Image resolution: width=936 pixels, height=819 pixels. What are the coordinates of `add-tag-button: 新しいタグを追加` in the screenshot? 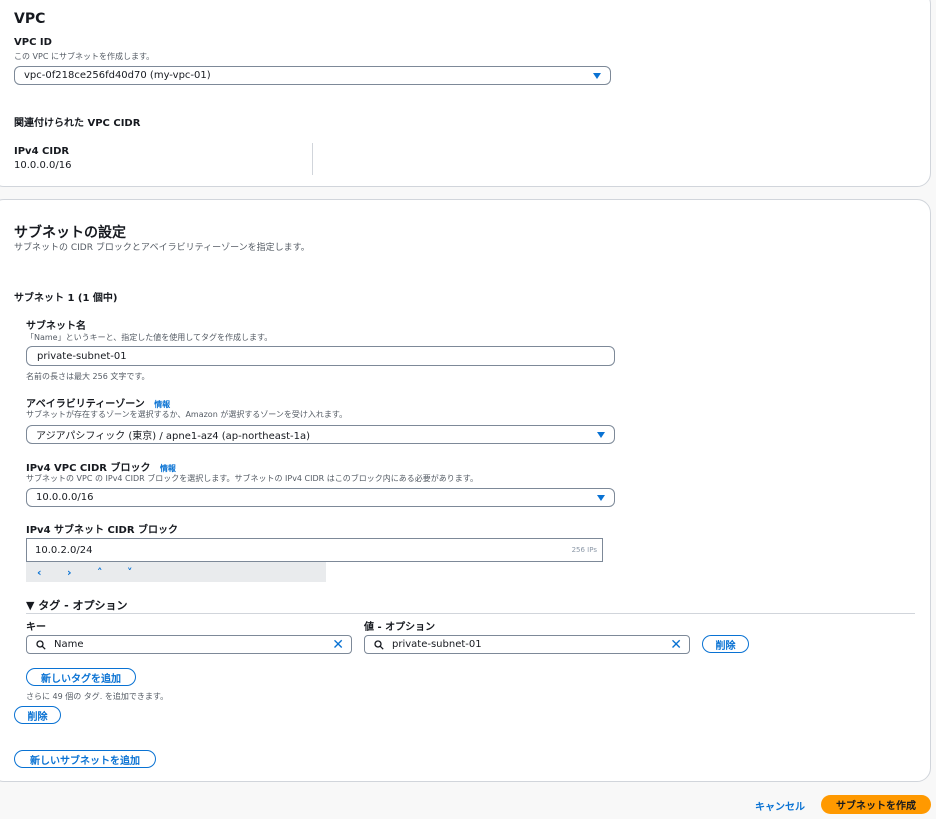 It's located at (81, 677).